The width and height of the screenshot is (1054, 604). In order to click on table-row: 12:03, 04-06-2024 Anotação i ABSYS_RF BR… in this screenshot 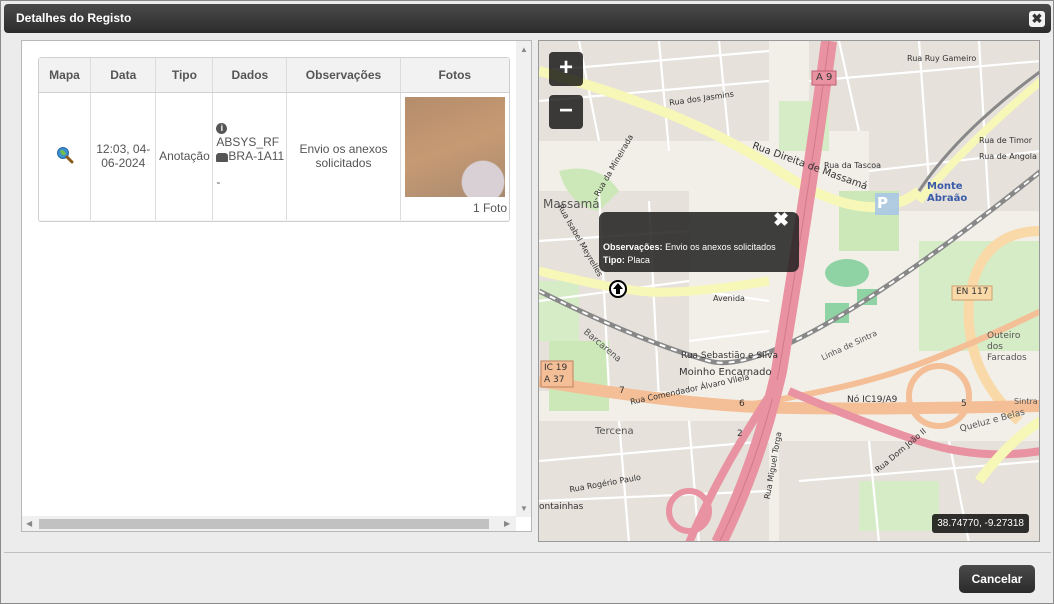, I will do `click(274, 156)`.